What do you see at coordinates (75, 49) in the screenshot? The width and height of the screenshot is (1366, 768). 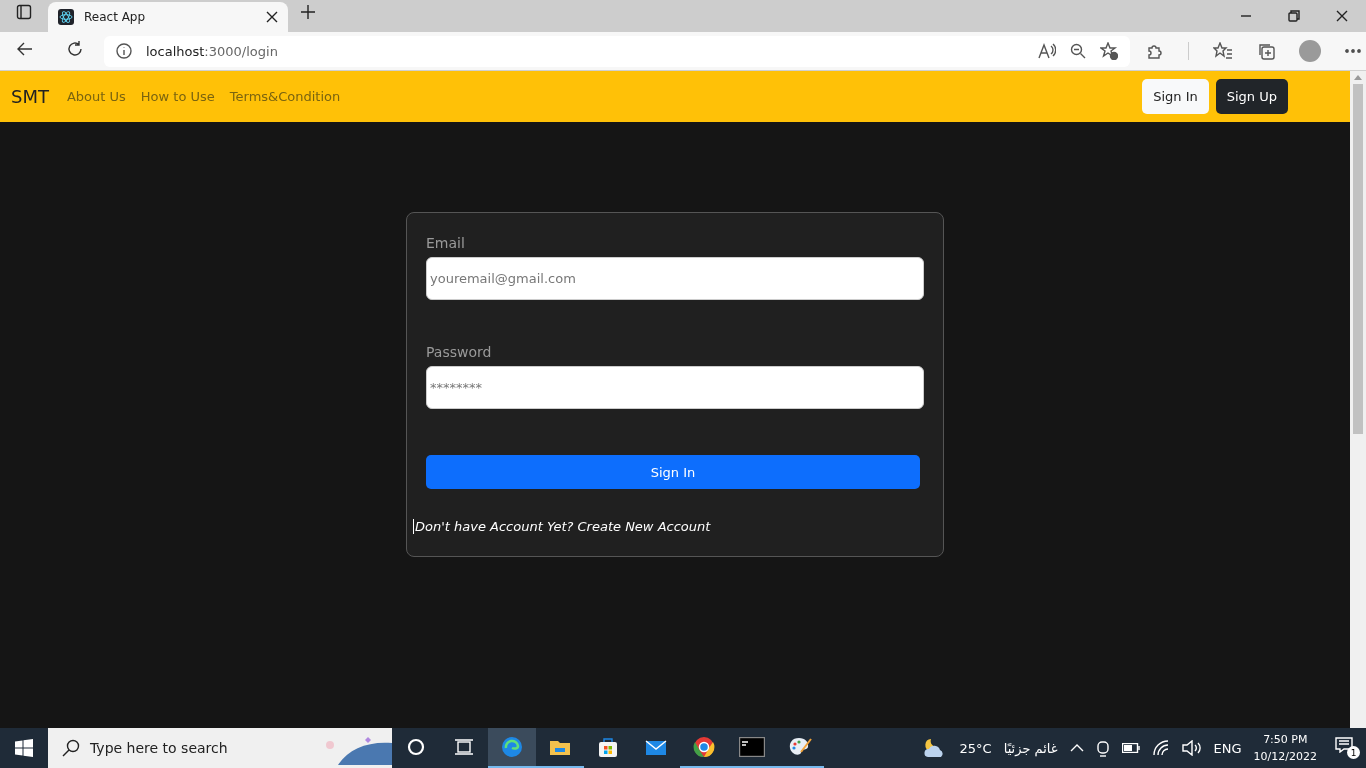 I see `refresh-icon` at bounding box center [75, 49].